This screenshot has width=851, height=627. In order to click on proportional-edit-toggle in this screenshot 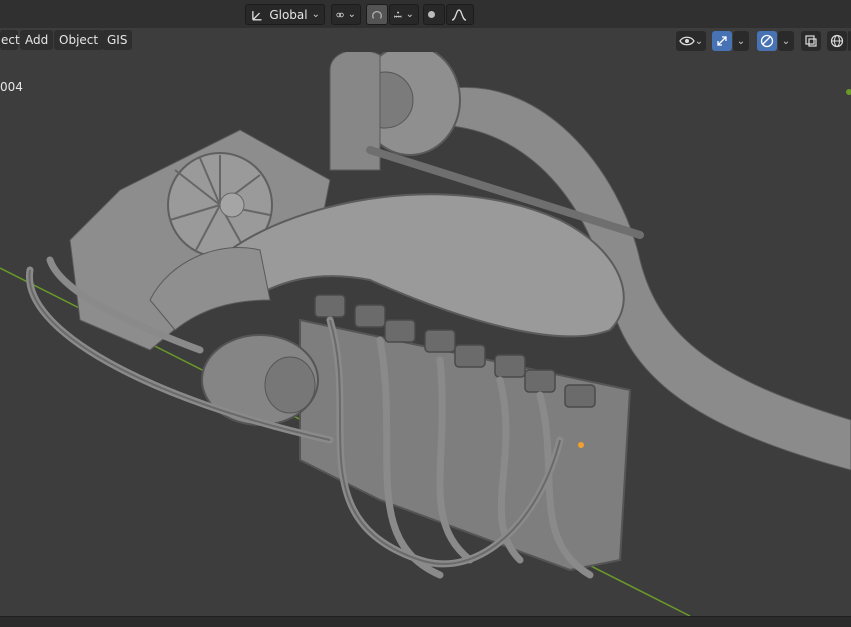, I will do `click(434, 14)`.